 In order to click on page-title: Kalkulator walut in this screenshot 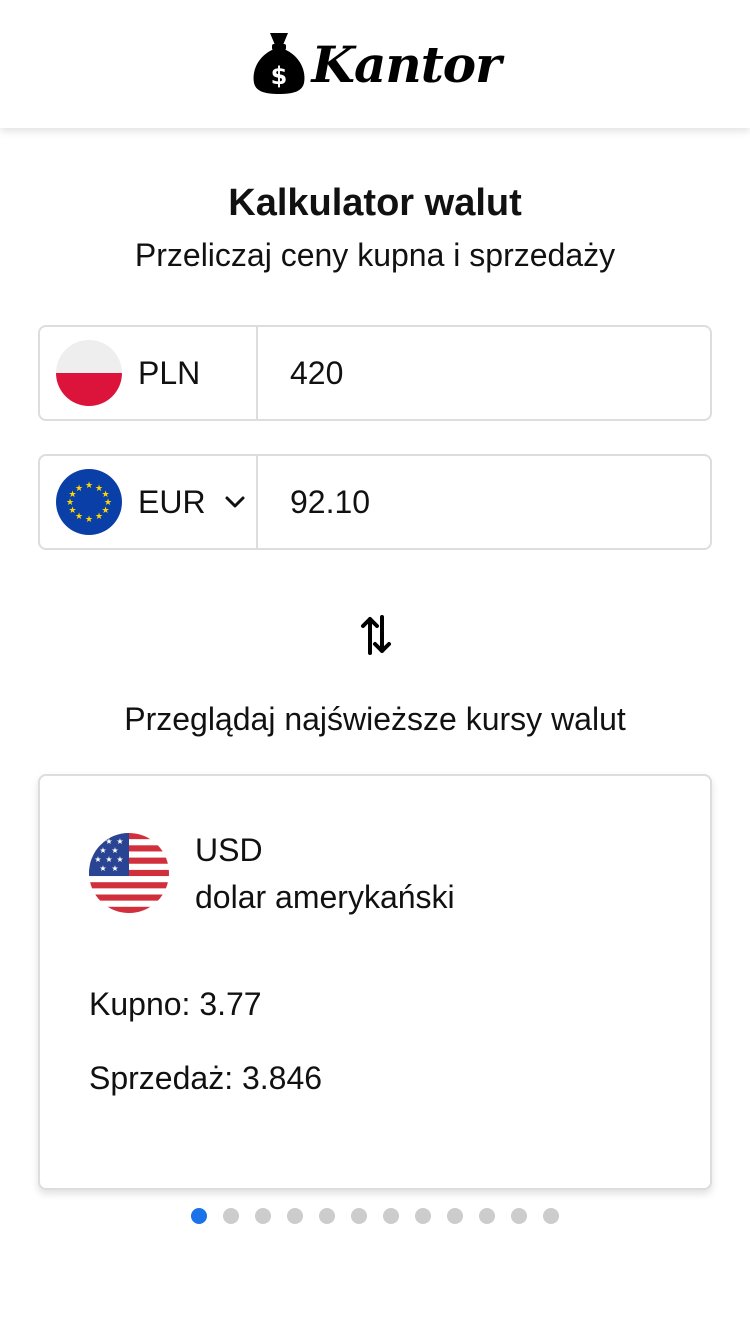, I will do `click(375, 203)`.